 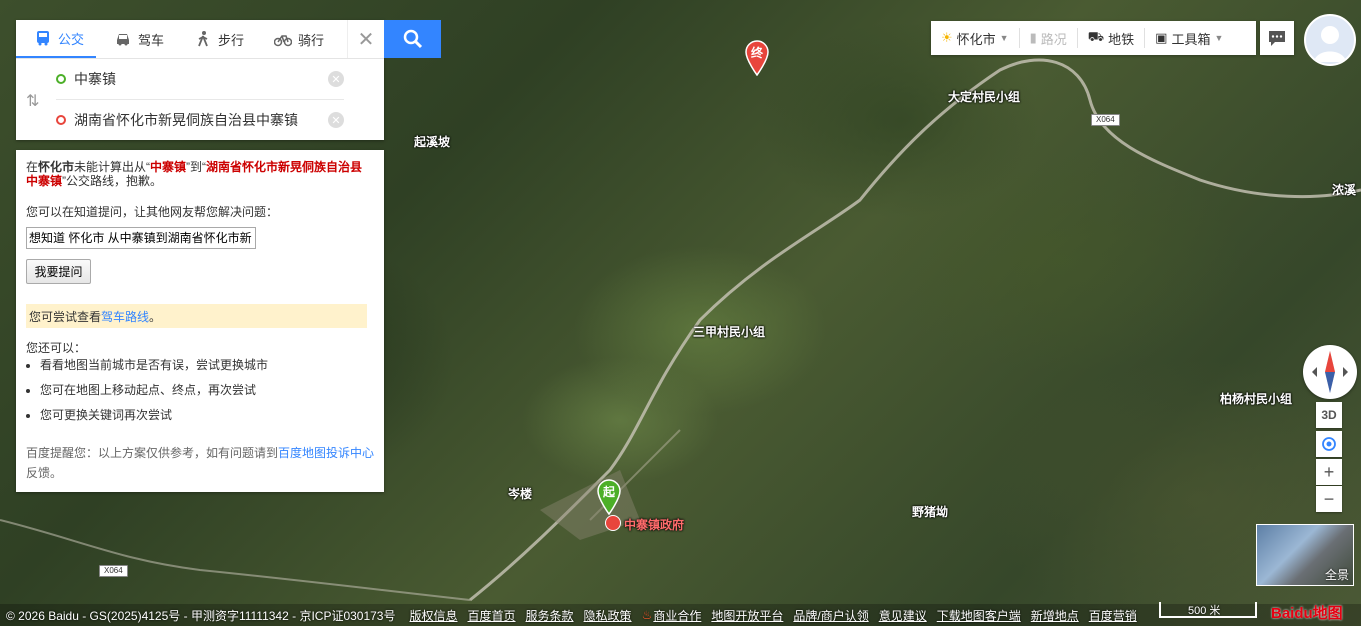 I want to click on traffic-label: 路况, so click(x=1053, y=39).